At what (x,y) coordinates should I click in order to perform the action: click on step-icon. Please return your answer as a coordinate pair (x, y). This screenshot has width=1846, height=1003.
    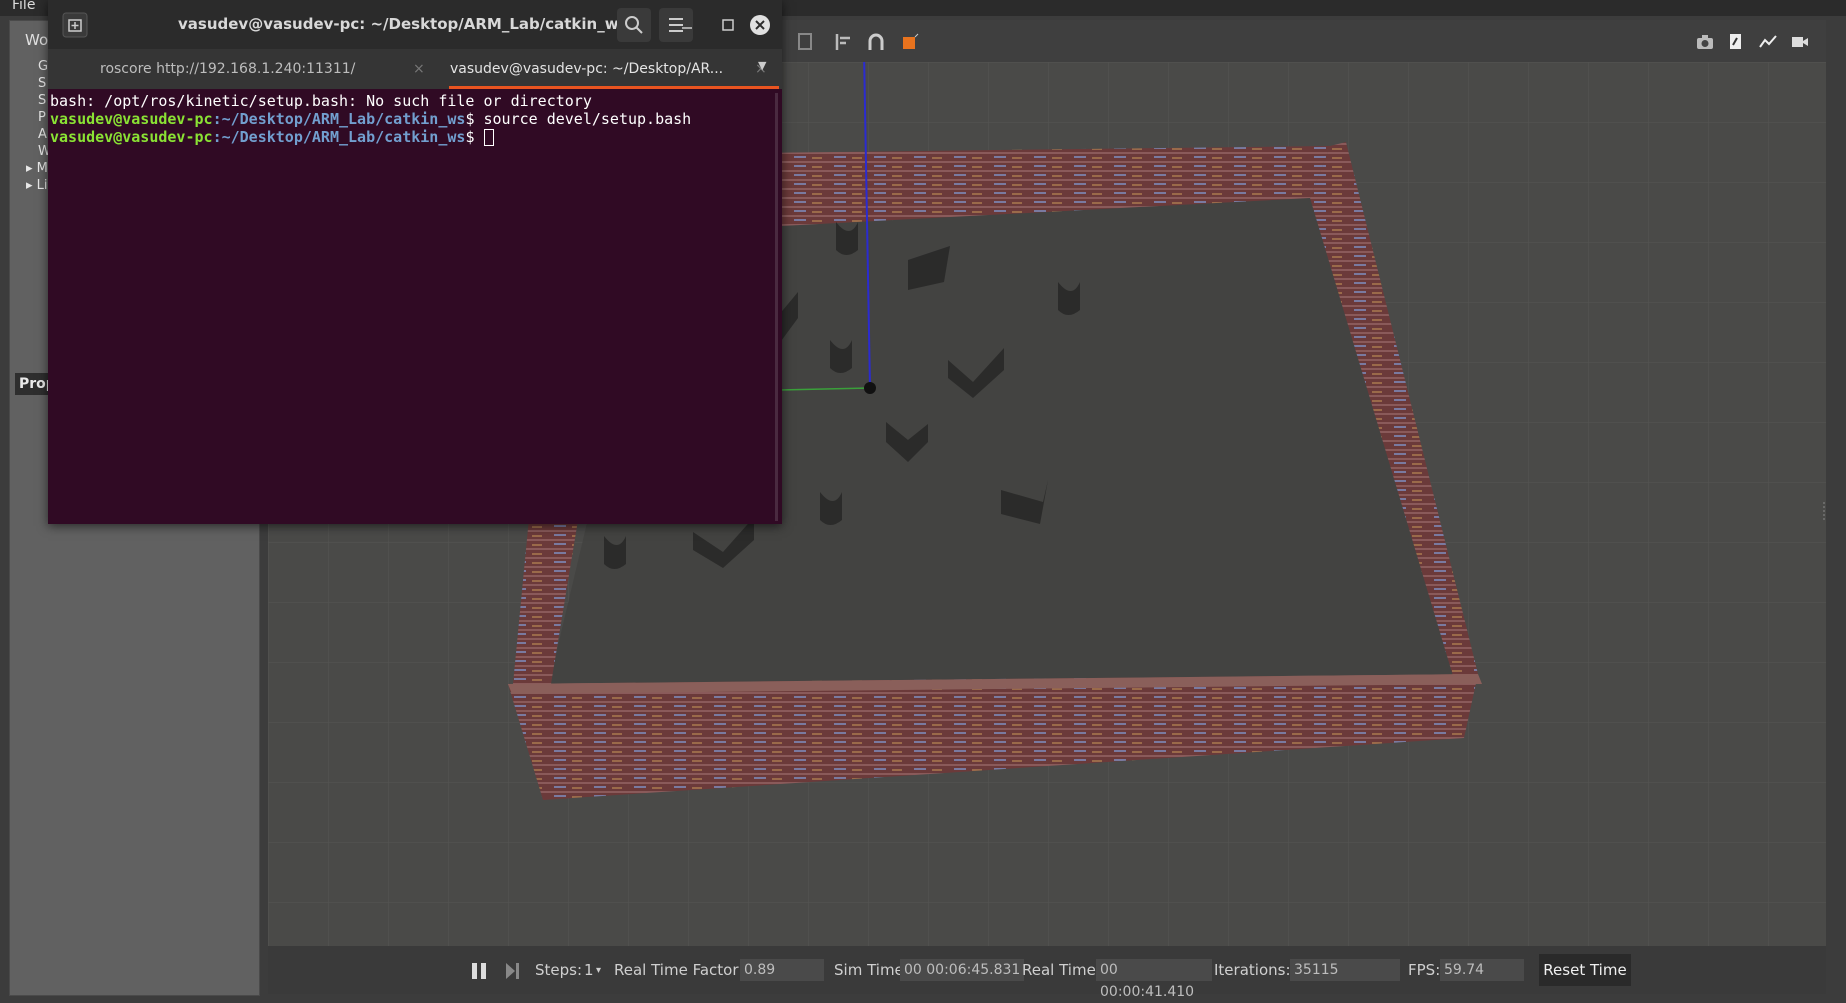
    Looking at the image, I should click on (513, 971).